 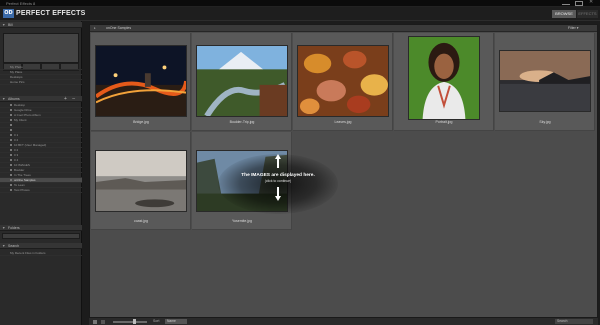 What do you see at coordinates (103, 322) in the screenshot?
I see `list-view-icon` at bounding box center [103, 322].